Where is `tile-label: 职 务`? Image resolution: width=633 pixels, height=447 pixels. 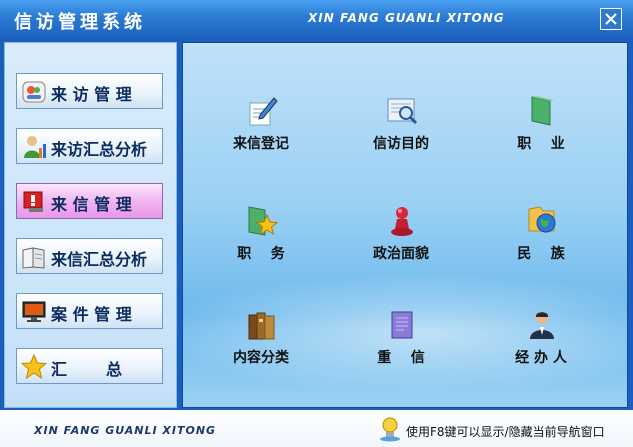 tile-label: 职 务 is located at coordinates (261, 254).